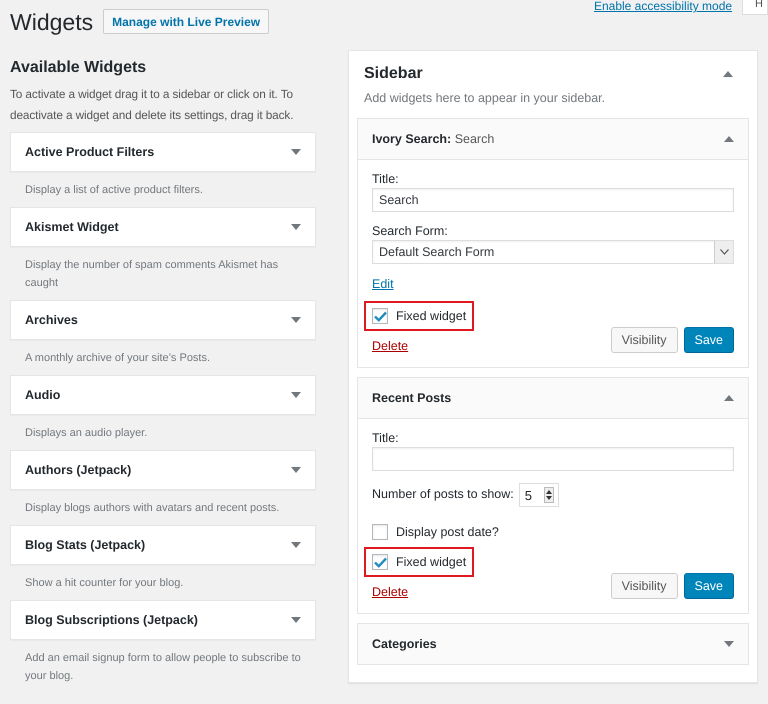  Describe the element at coordinates (553, 398) in the screenshot. I see `widget-header: Recent Posts` at that location.